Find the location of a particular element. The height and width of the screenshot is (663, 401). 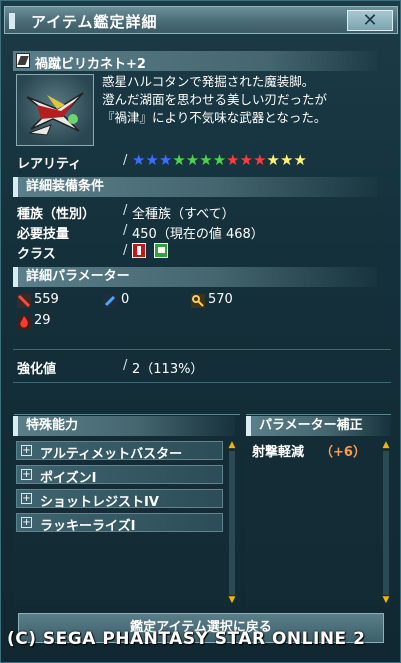

abilities-section-title: 特殊能力 is located at coordinates (124, 426).